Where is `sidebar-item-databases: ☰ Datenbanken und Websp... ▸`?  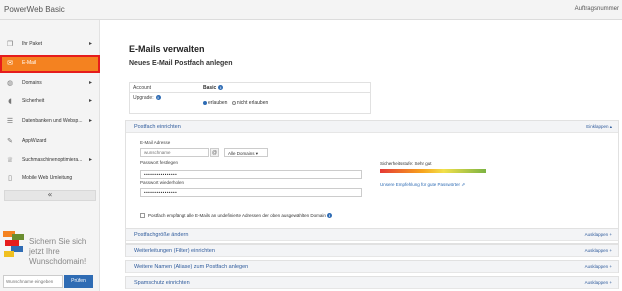 sidebar-item-databases: ☰ Datenbanken und Websp... ▸ is located at coordinates (50, 122).